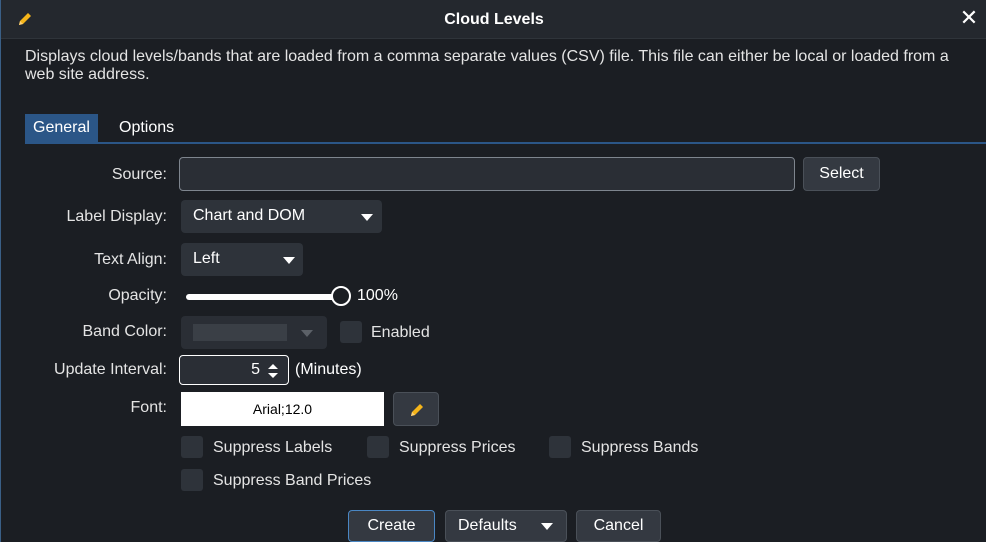 This screenshot has width=986, height=542. What do you see at coordinates (487, 525) in the screenshot?
I see `defaults-label: Defaults` at bounding box center [487, 525].